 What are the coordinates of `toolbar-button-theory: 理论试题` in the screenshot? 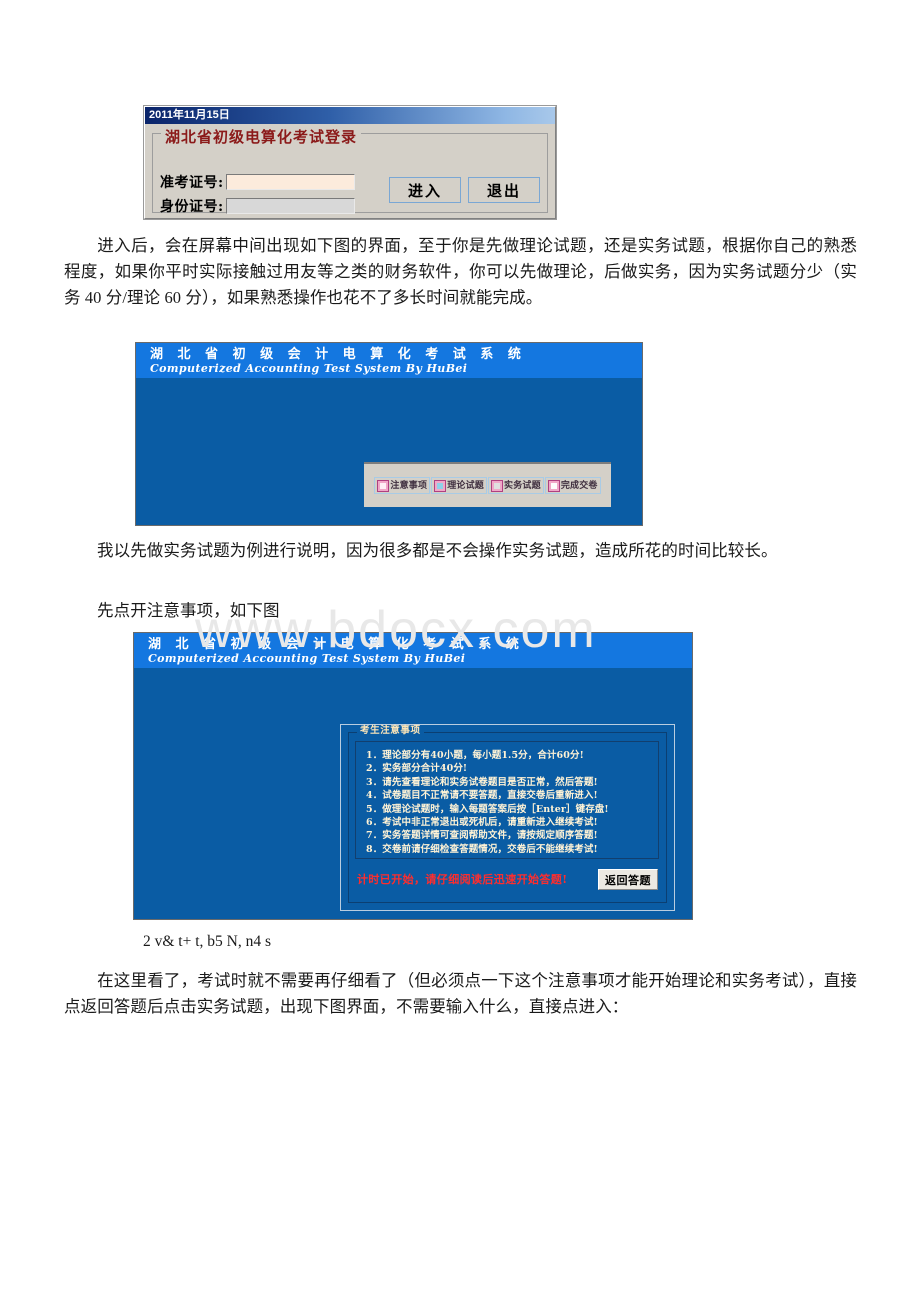 It's located at (459, 485).